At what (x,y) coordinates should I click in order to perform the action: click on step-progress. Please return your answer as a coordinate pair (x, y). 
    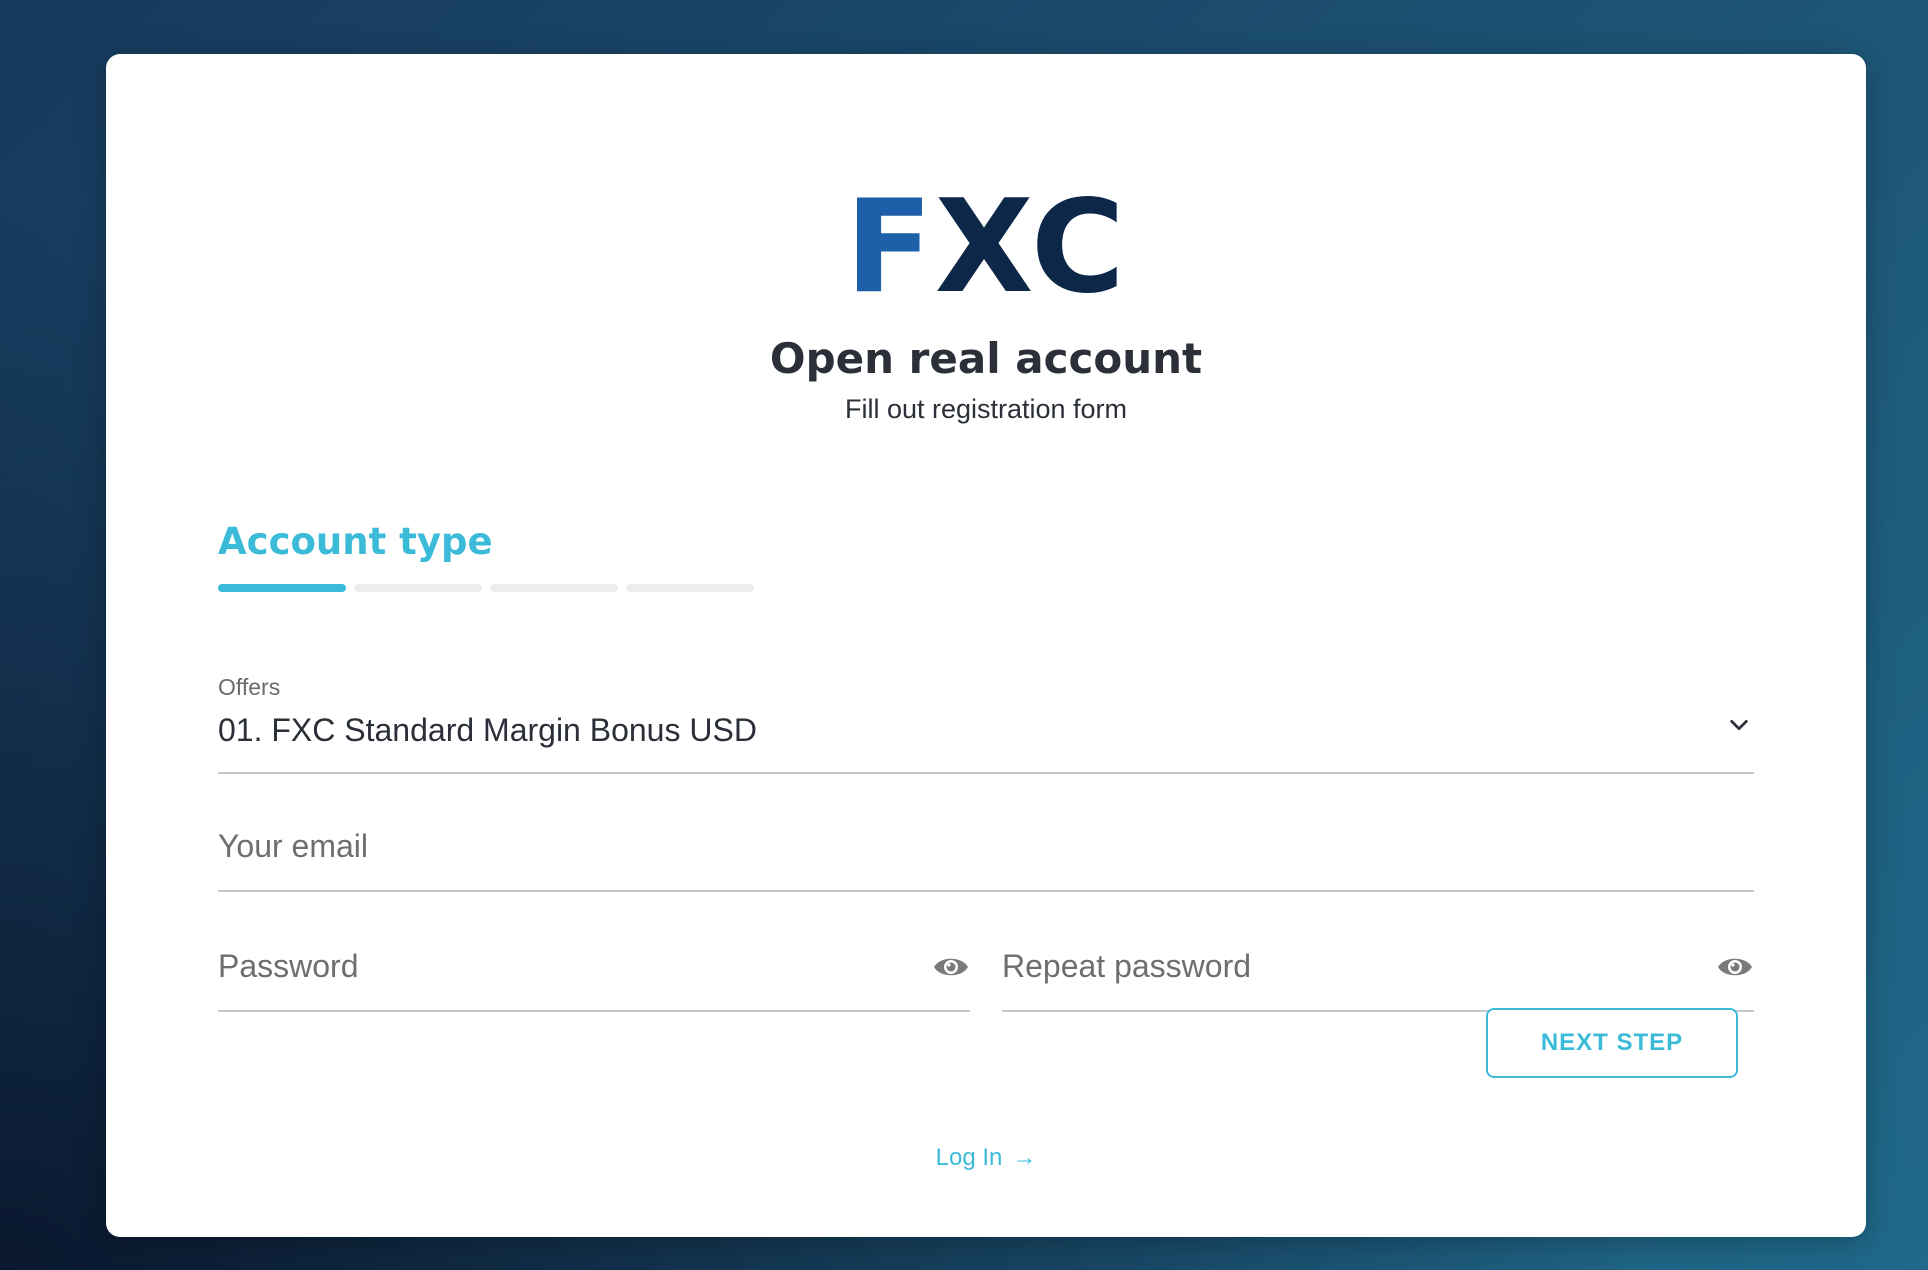
    Looking at the image, I should click on (486, 588).